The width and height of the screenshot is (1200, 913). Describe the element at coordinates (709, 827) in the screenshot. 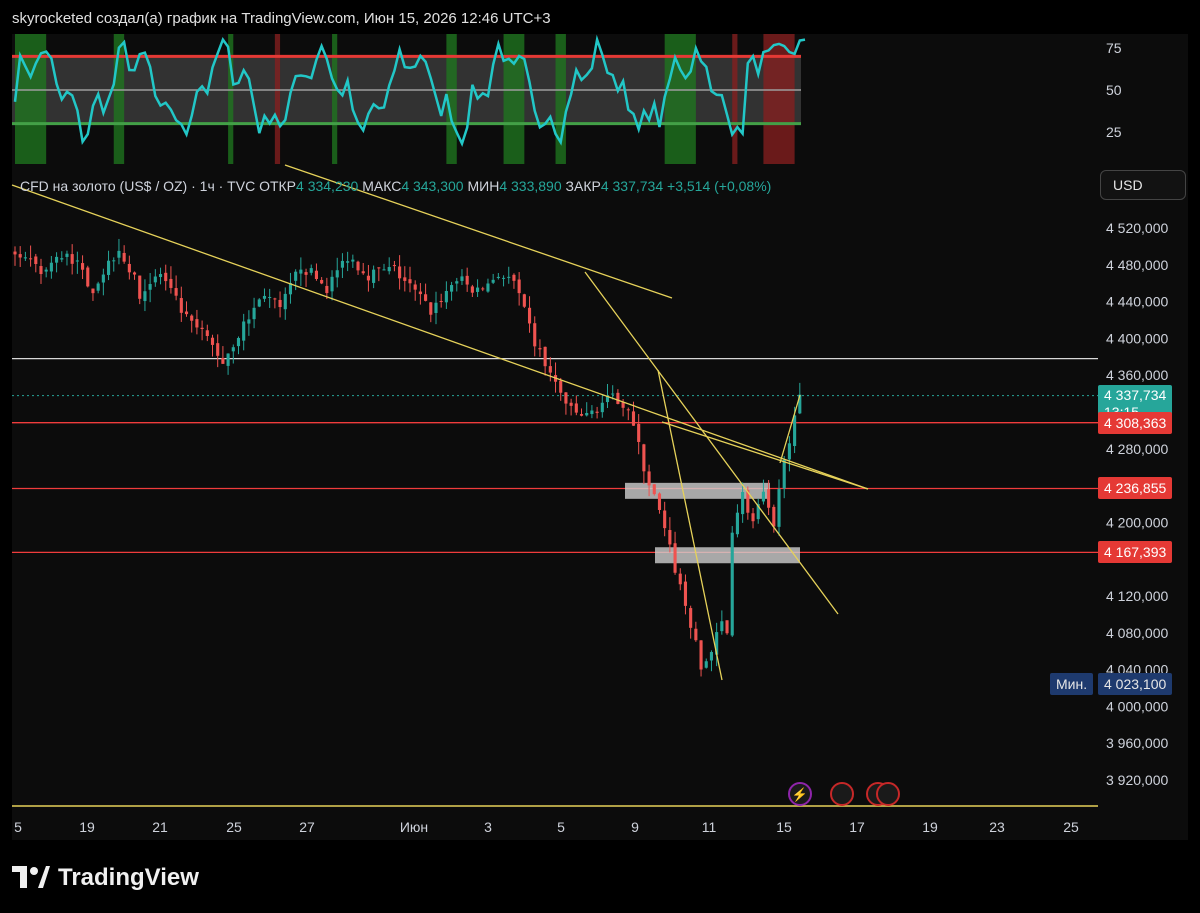

I see `date-tick: 11` at that location.